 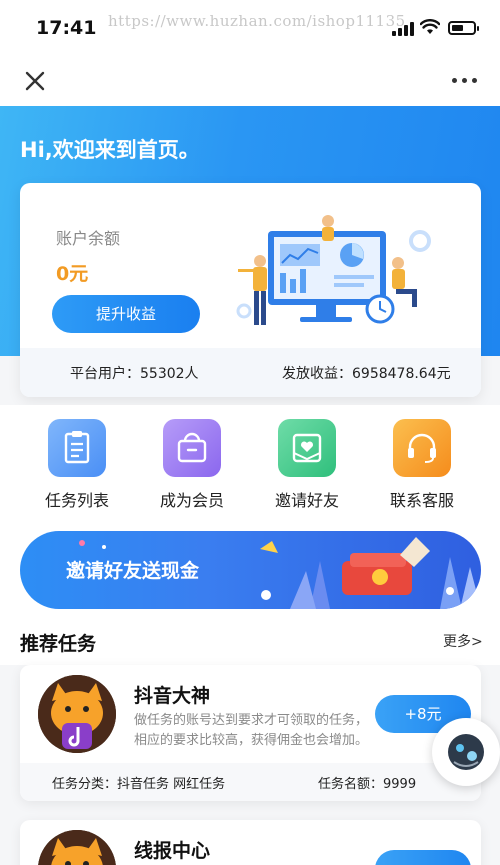 I want to click on more-dots-icon, so click(x=466, y=82).